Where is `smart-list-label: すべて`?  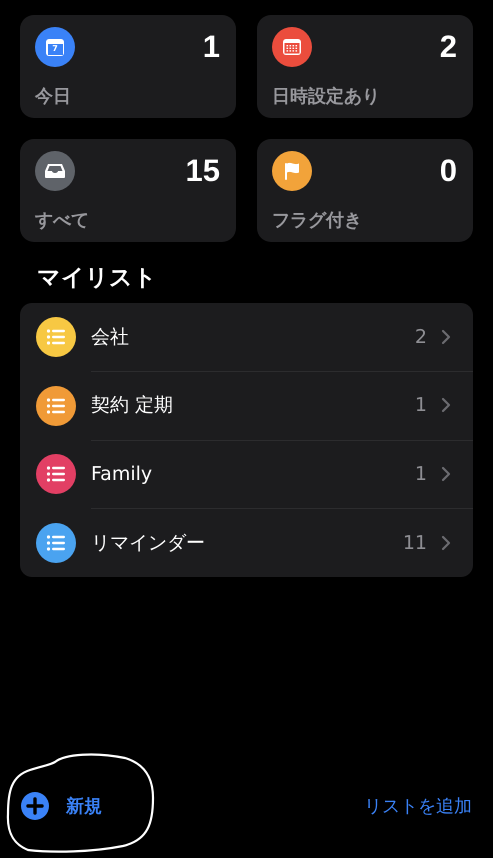
smart-list-label: すべて is located at coordinates (62, 220).